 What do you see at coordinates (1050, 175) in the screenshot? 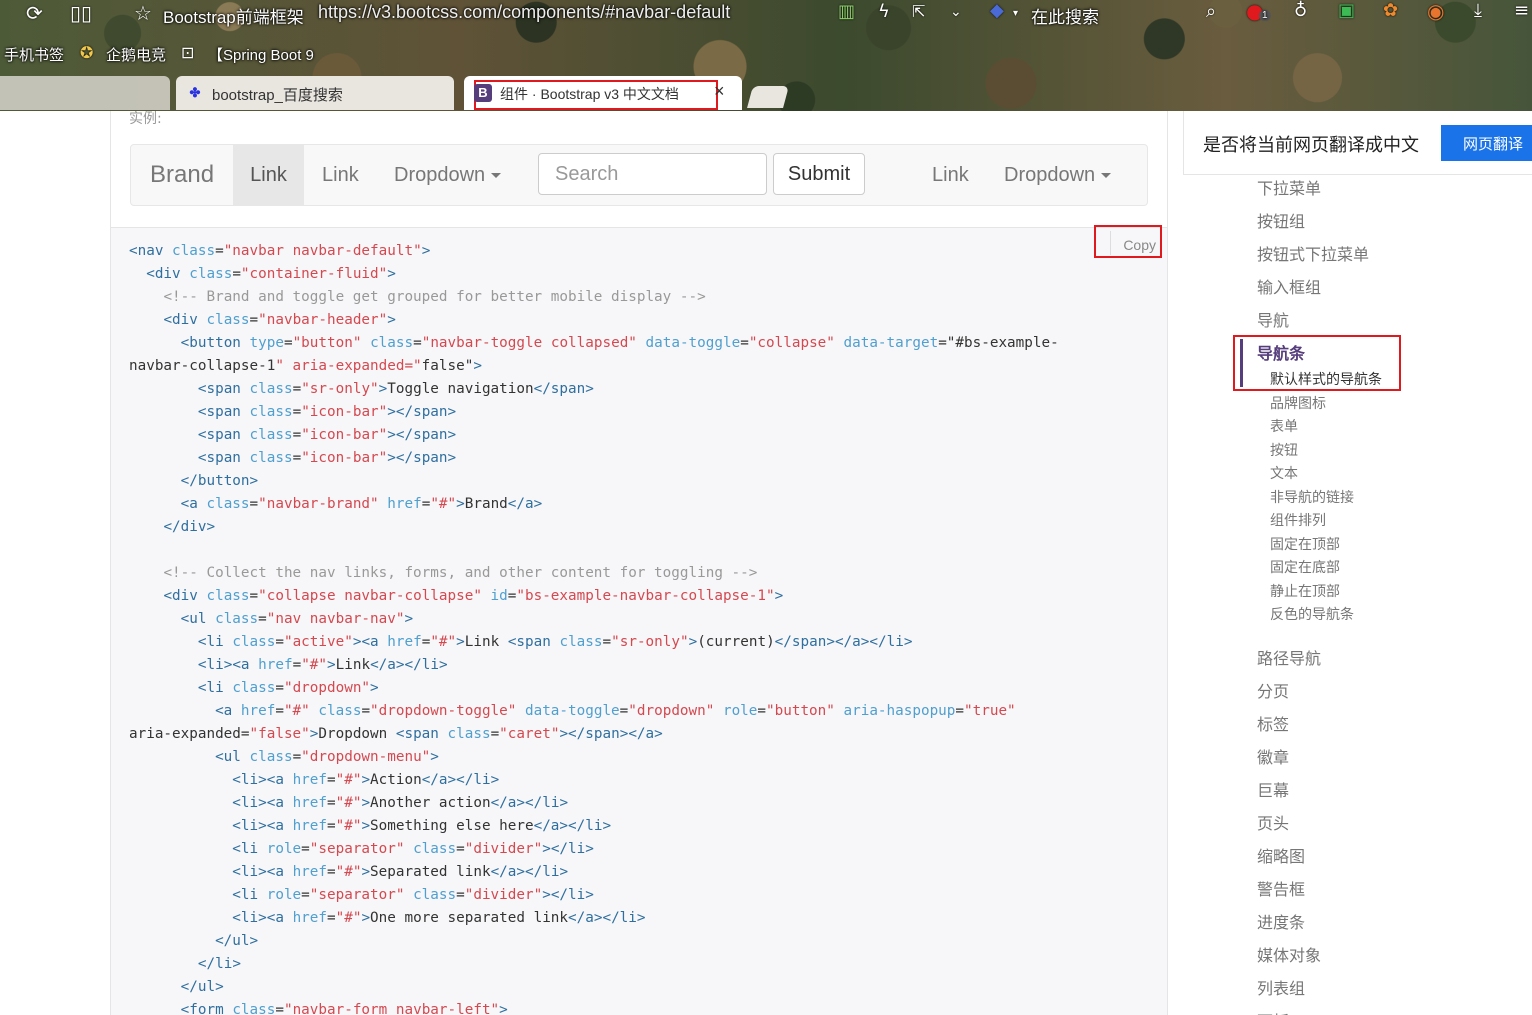
I see `navbar-right-dropdown-label: Dropdown` at bounding box center [1050, 175].